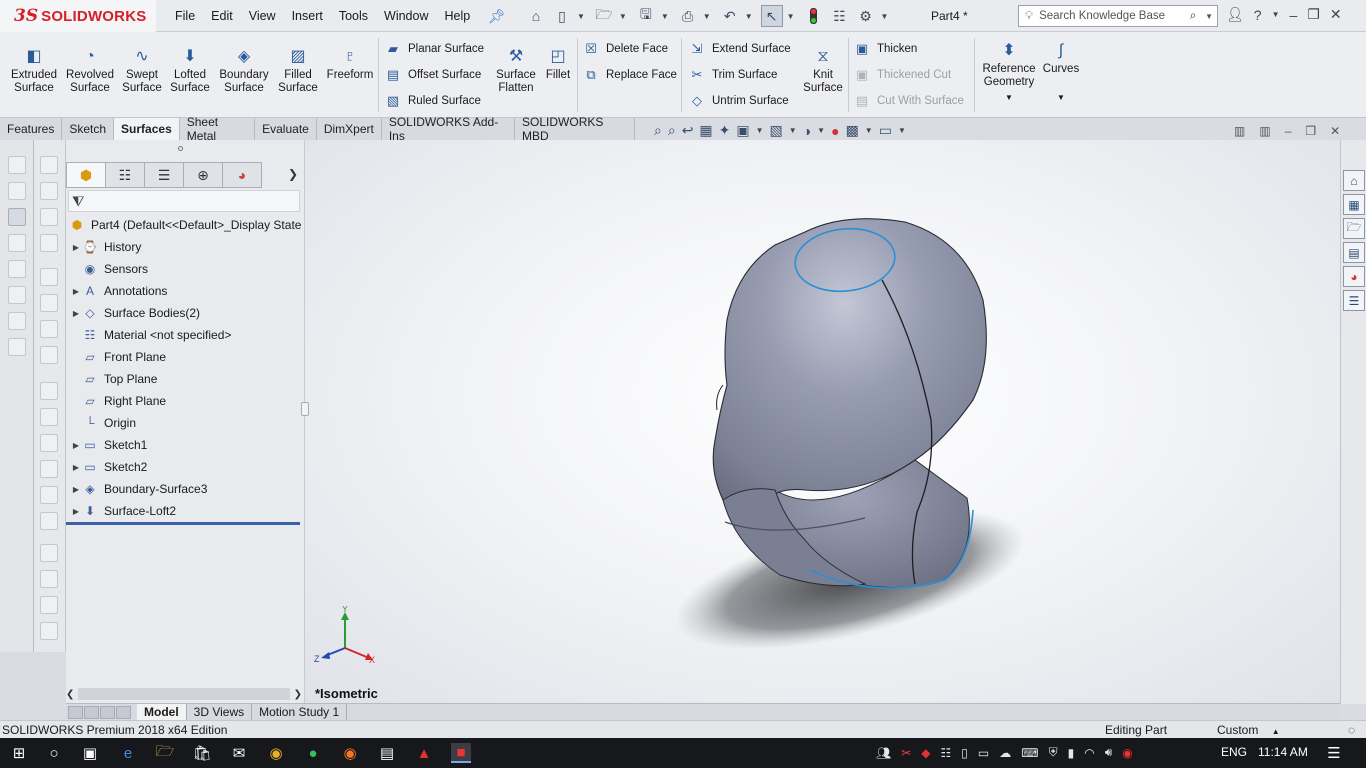 This screenshot has height=768, width=1366. What do you see at coordinates (184, 694) in the screenshot?
I see `tree-horizontal-scrollbar: ❮ ❯` at bounding box center [184, 694].